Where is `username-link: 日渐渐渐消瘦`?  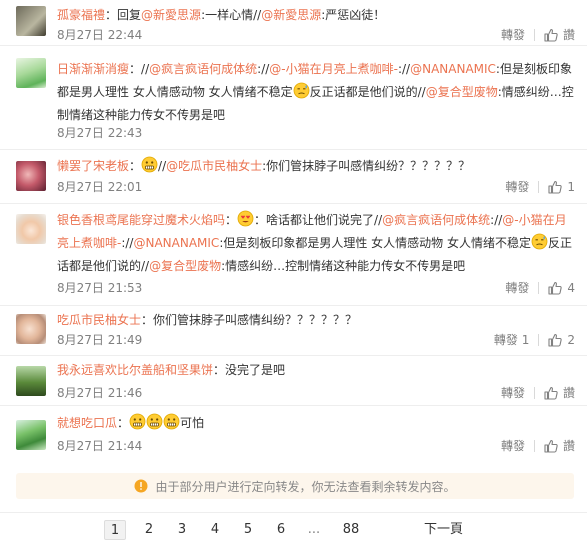
username-link: 日渐渐渐消瘦 is located at coordinates (93, 69).